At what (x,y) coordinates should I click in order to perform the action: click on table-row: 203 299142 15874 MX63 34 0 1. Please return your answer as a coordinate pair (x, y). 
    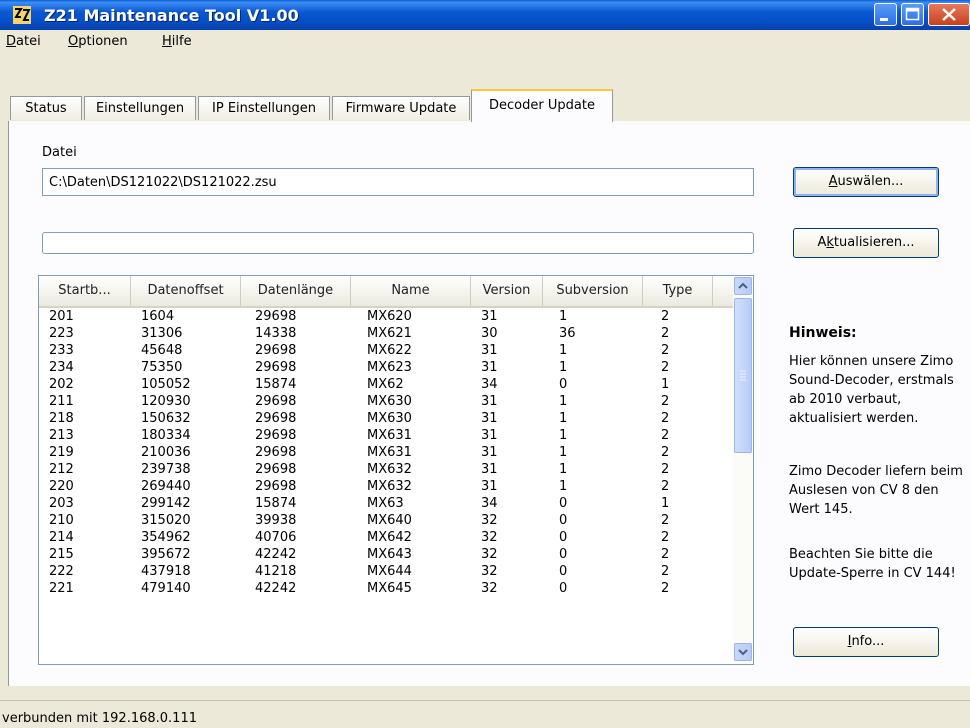
    Looking at the image, I should click on (386, 503).